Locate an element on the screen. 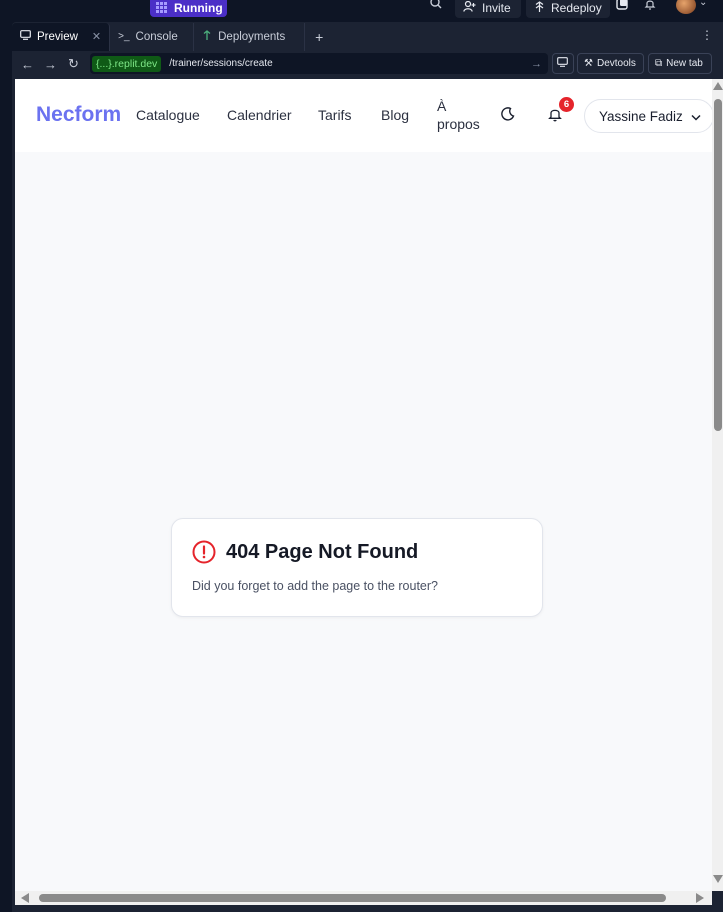  monitor-icon is located at coordinates (25, 36).